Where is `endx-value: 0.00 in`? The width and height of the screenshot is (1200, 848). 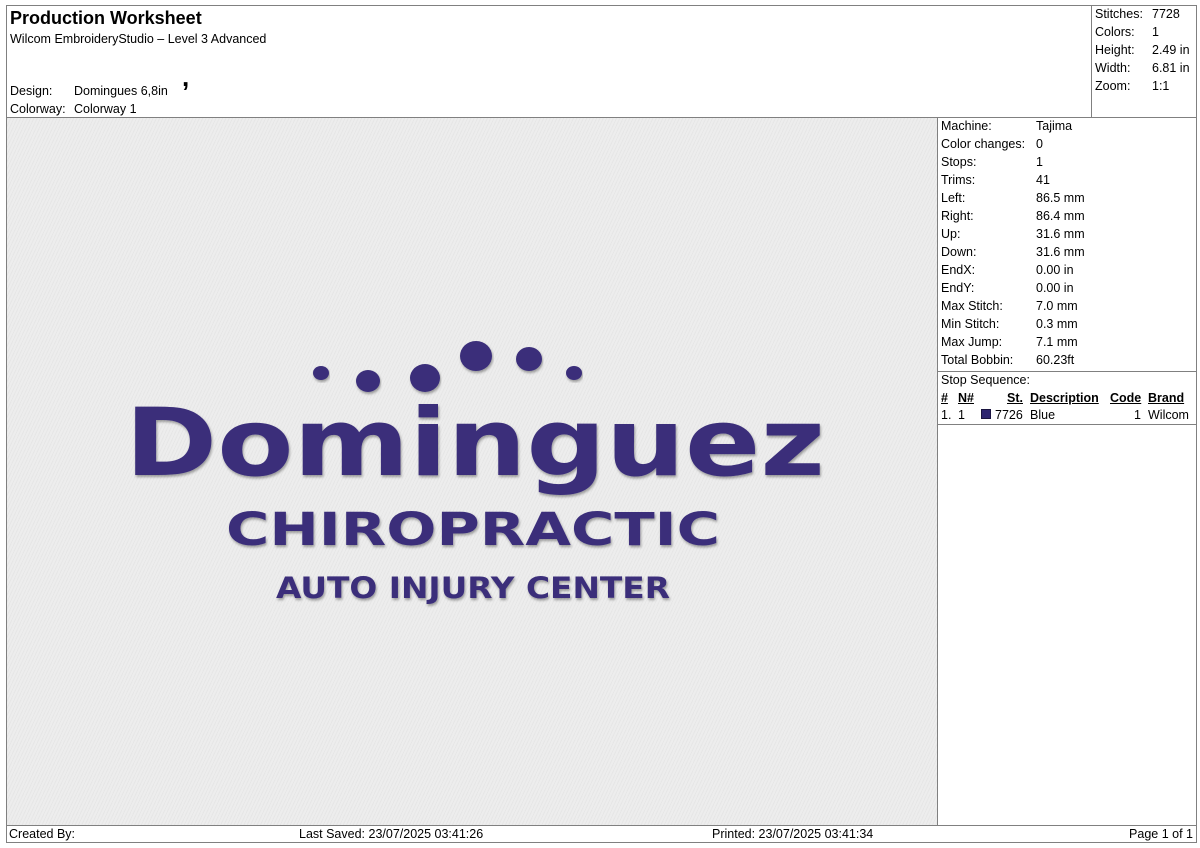 endx-value: 0.00 in is located at coordinates (1055, 270).